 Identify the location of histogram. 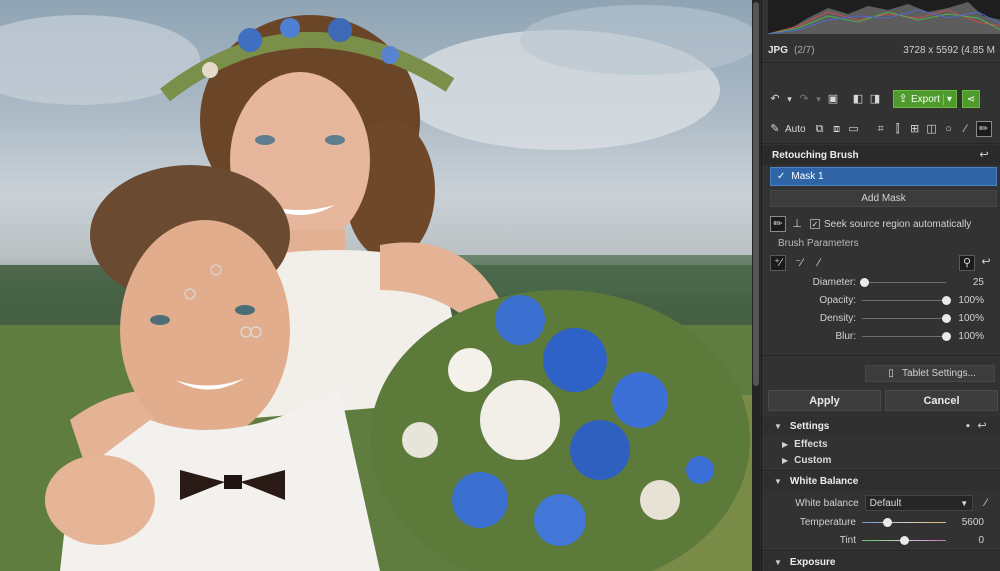
(884, 17).